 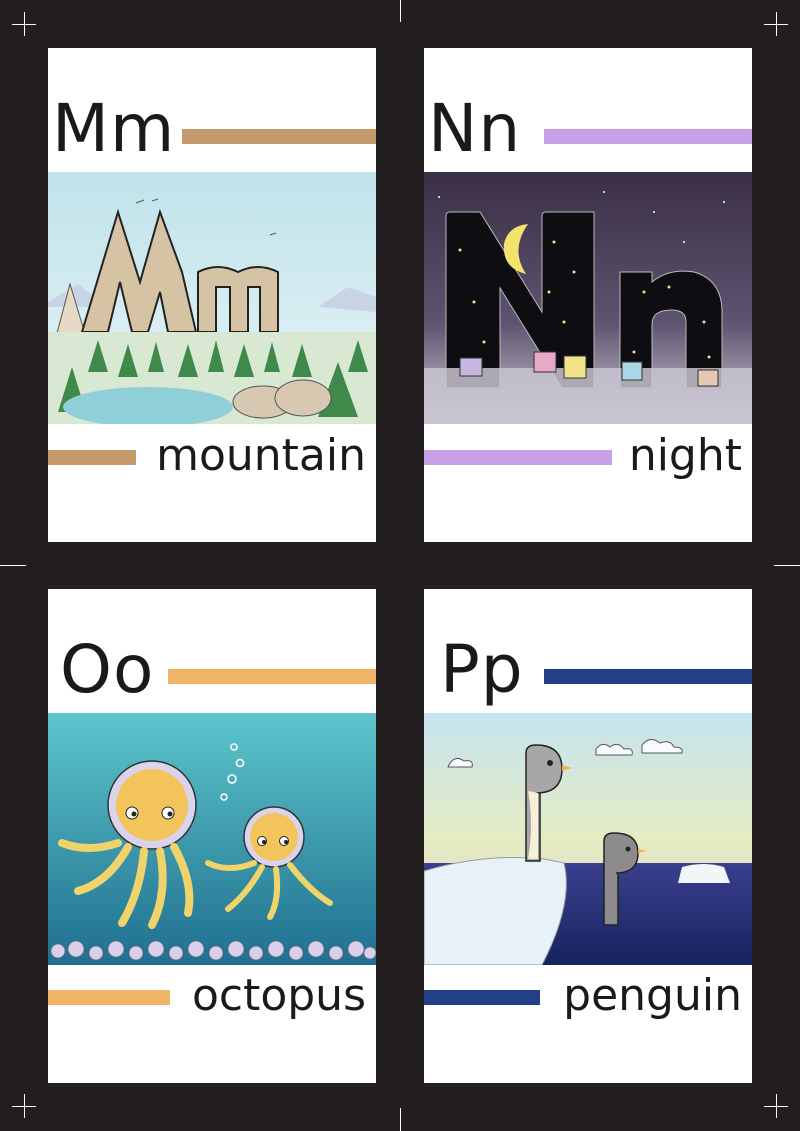 I want to click on card-word: penguin, so click(x=652, y=995).